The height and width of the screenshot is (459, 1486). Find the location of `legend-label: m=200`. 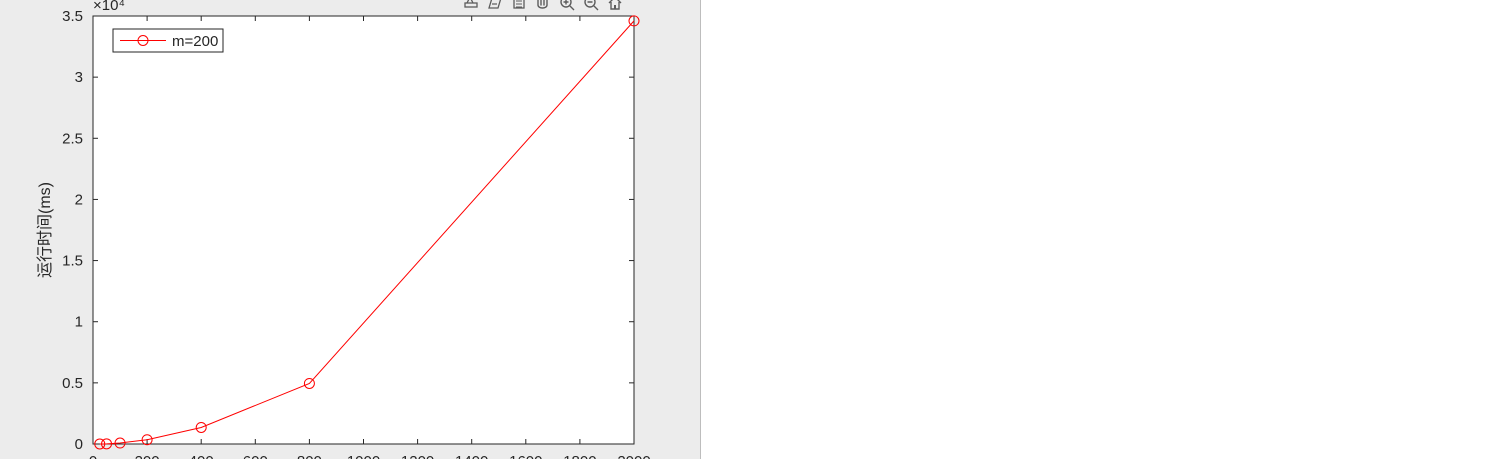

legend-label: m=200 is located at coordinates (195, 41).